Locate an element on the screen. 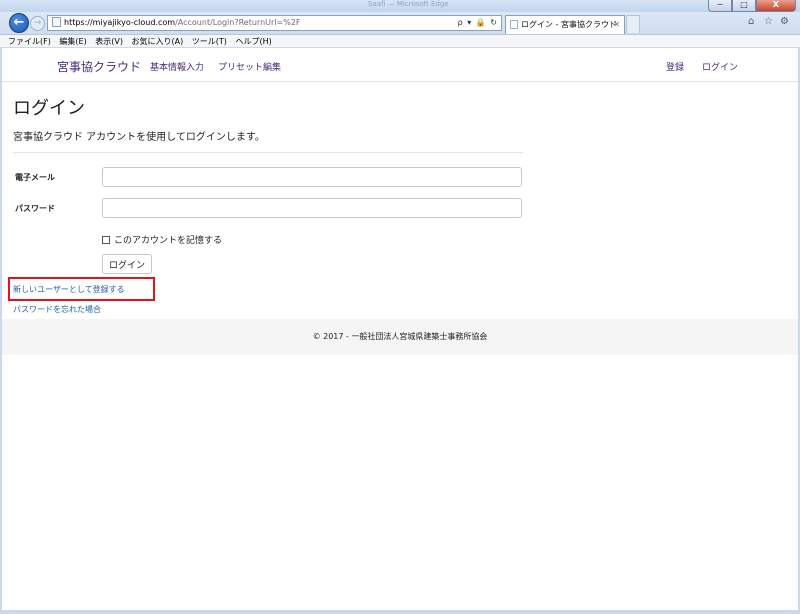 Image resolution: width=800 pixels, height=614 pixels. window-controls: ─ □ X is located at coordinates (752, 6).